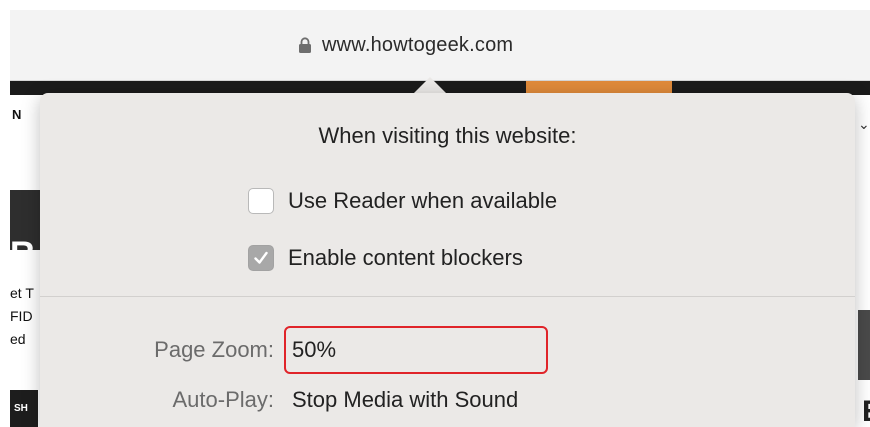 The width and height of the screenshot is (870, 427). Describe the element at coordinates (21, 408) in the screenshot. I see `share-button-label: SH` at that location.